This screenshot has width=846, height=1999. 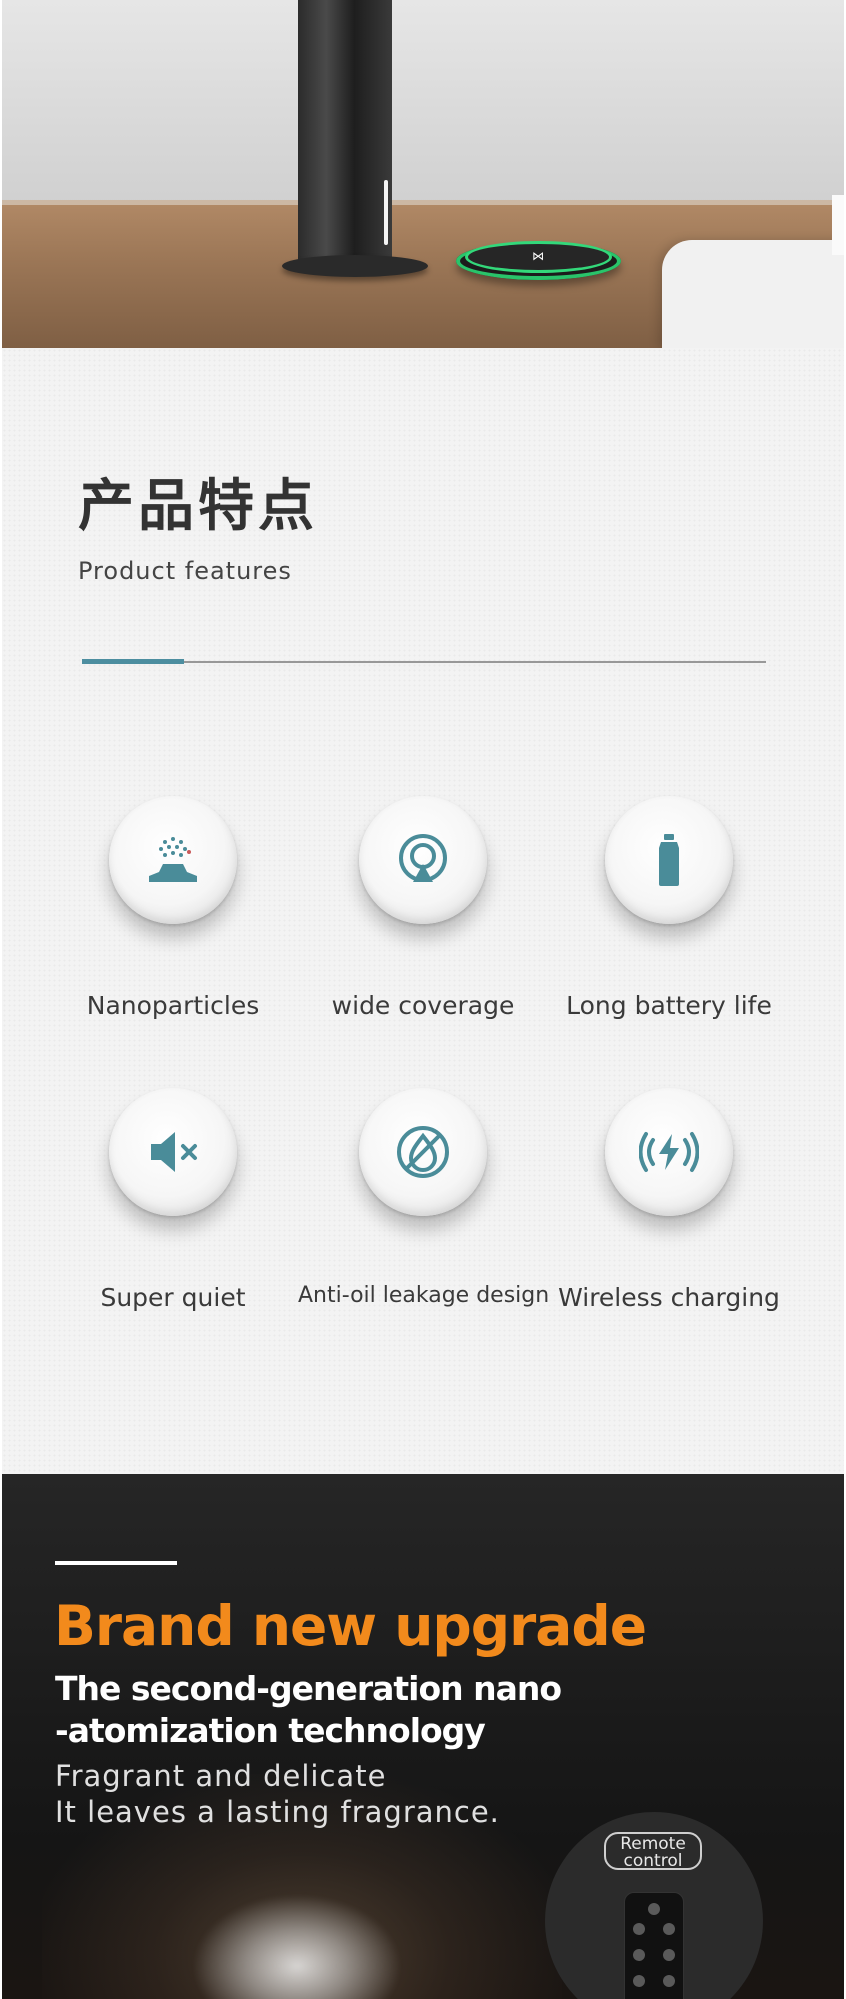 I want to click on features-subtitle: Product features, so click(x=185, y=571).